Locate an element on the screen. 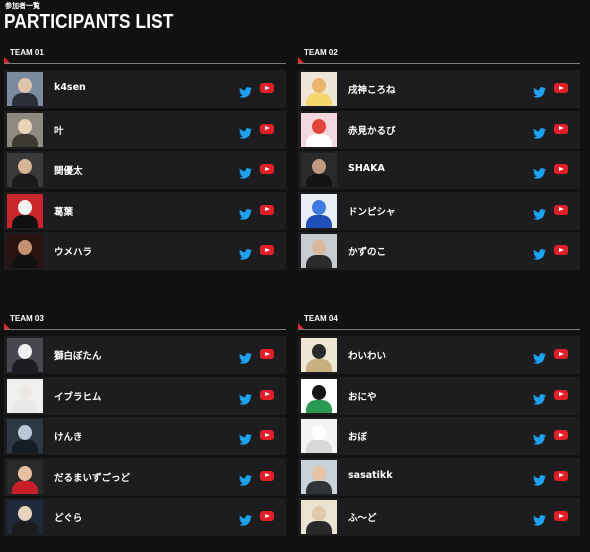 This screenshot has height=552, width=590. participant-row: かずのこ is located at coordinates (439, 251).